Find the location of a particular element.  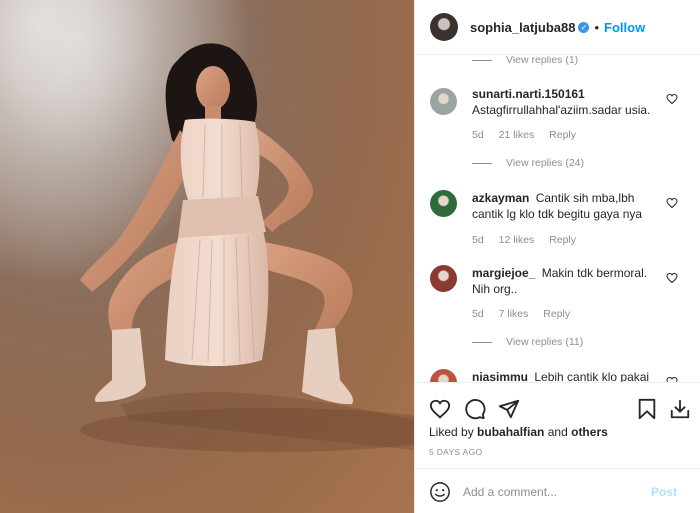

bookmark-icon is located at coordinates (647, 409).